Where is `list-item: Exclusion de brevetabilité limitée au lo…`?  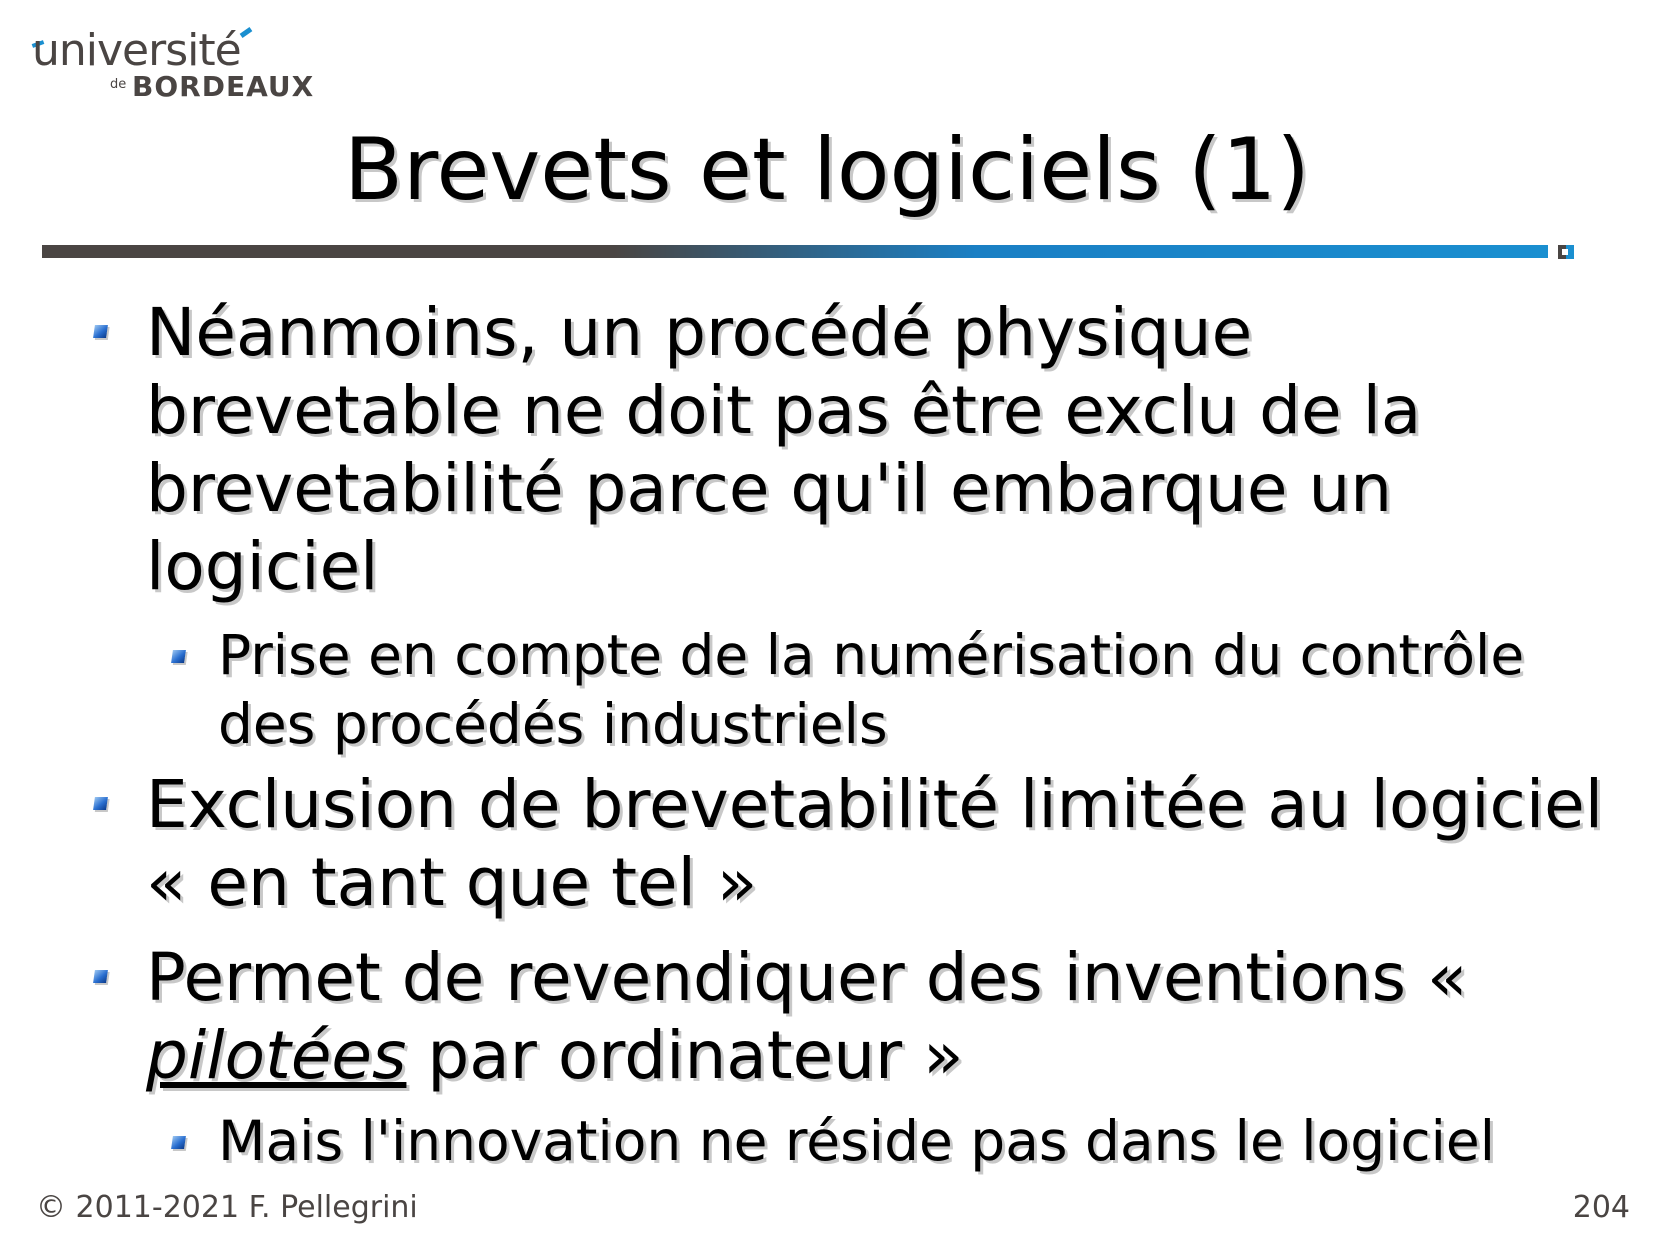
list-item: Exclusion de brevetabilité limitée au lo… is located at coordinates (875, 843).